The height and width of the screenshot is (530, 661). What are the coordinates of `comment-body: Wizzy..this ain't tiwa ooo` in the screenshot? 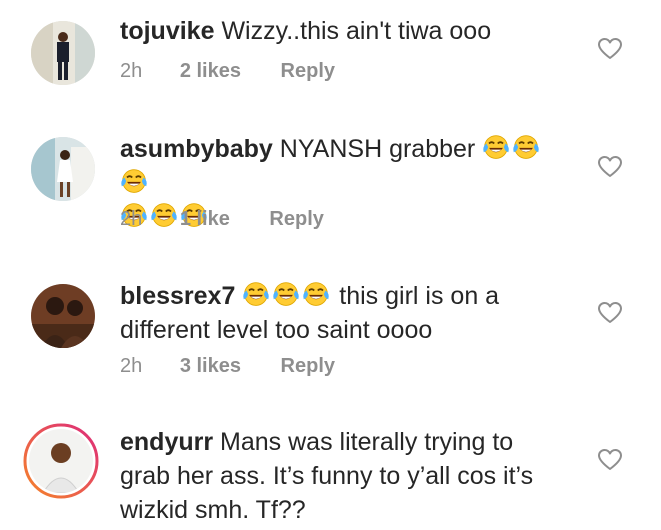 It's located at (356, 31).